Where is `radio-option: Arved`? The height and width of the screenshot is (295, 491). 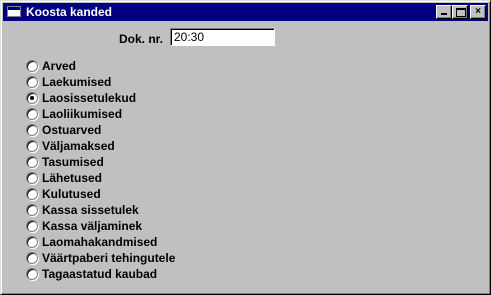 radio-option: Arved is located at coordinates (136, 66).